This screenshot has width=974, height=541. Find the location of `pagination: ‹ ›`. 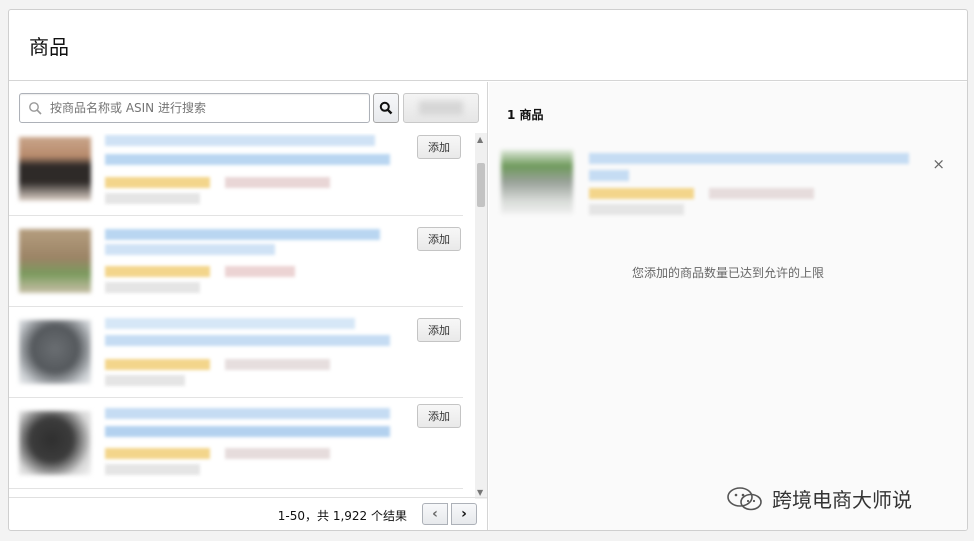

pagination: ‹ › is located at coordinates (449, 514).